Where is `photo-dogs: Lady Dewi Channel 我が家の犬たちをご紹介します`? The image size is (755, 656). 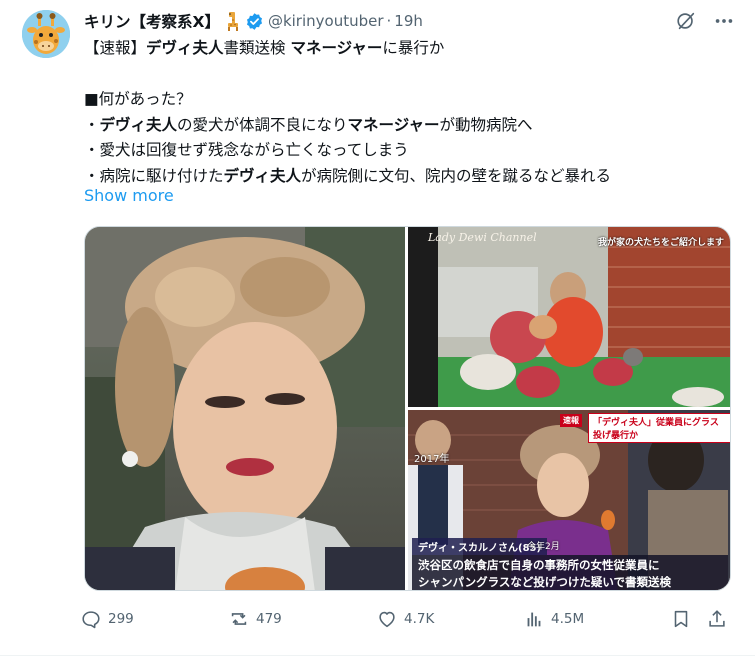 photo-dogs: Lady Dewi Channel 我が家の犬たちをご紹介します is located at coordinates (569, 317).